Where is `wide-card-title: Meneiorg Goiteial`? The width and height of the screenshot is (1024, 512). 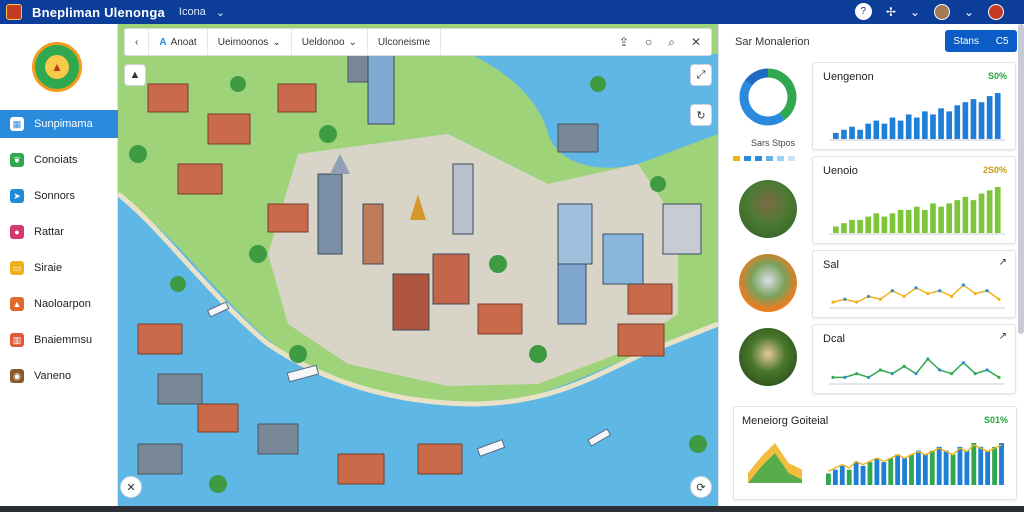 wide-card-title: Meneiorg Goiteial is located at coordinates (785, 421).